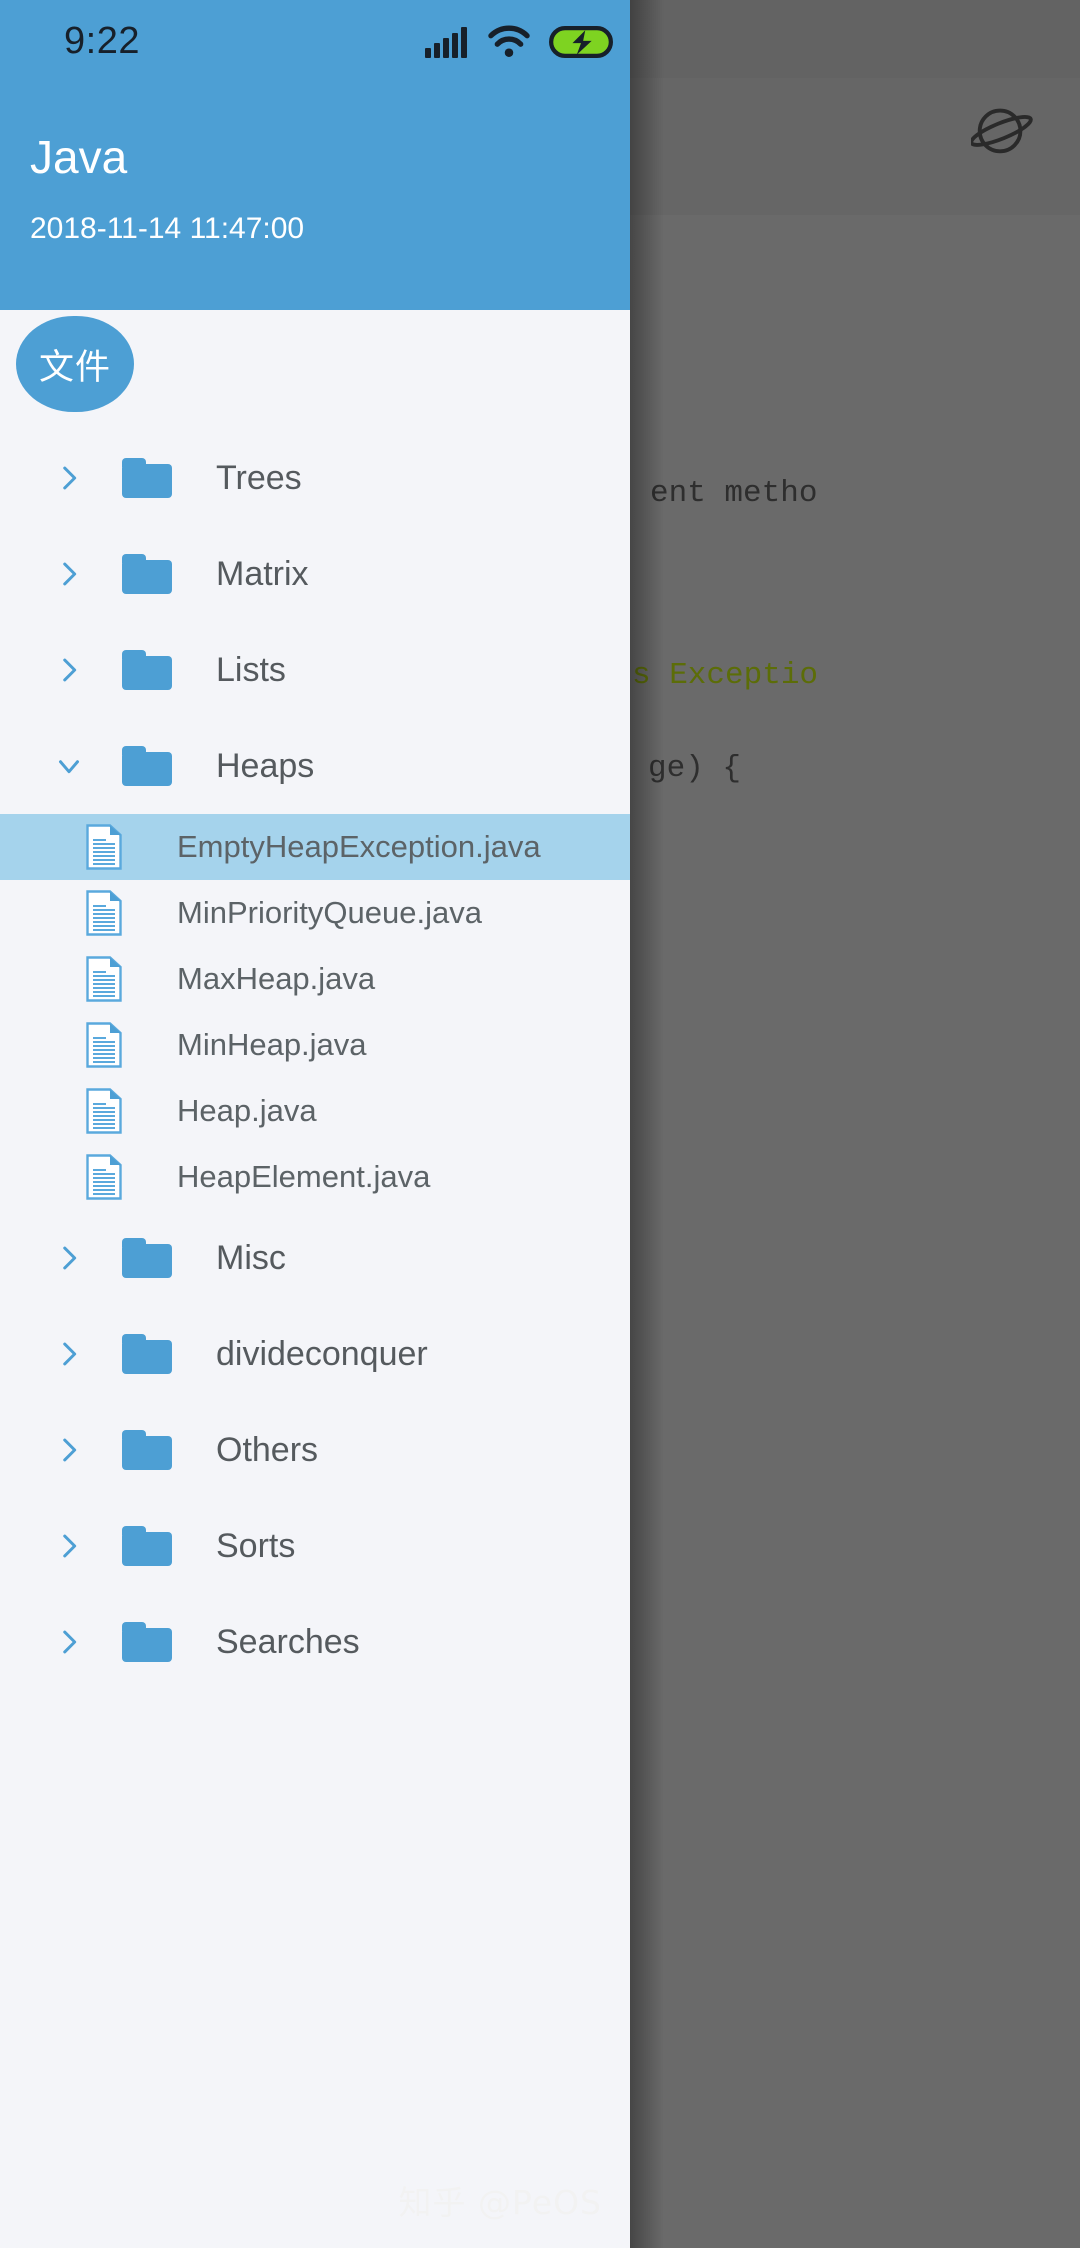 The width and height of the screenshot is (1080, 2248). What do you see at coordinates (251, 1257) in the screenshot?
I see `tree-item-label: Misc` at bounding box center [251, 1257].